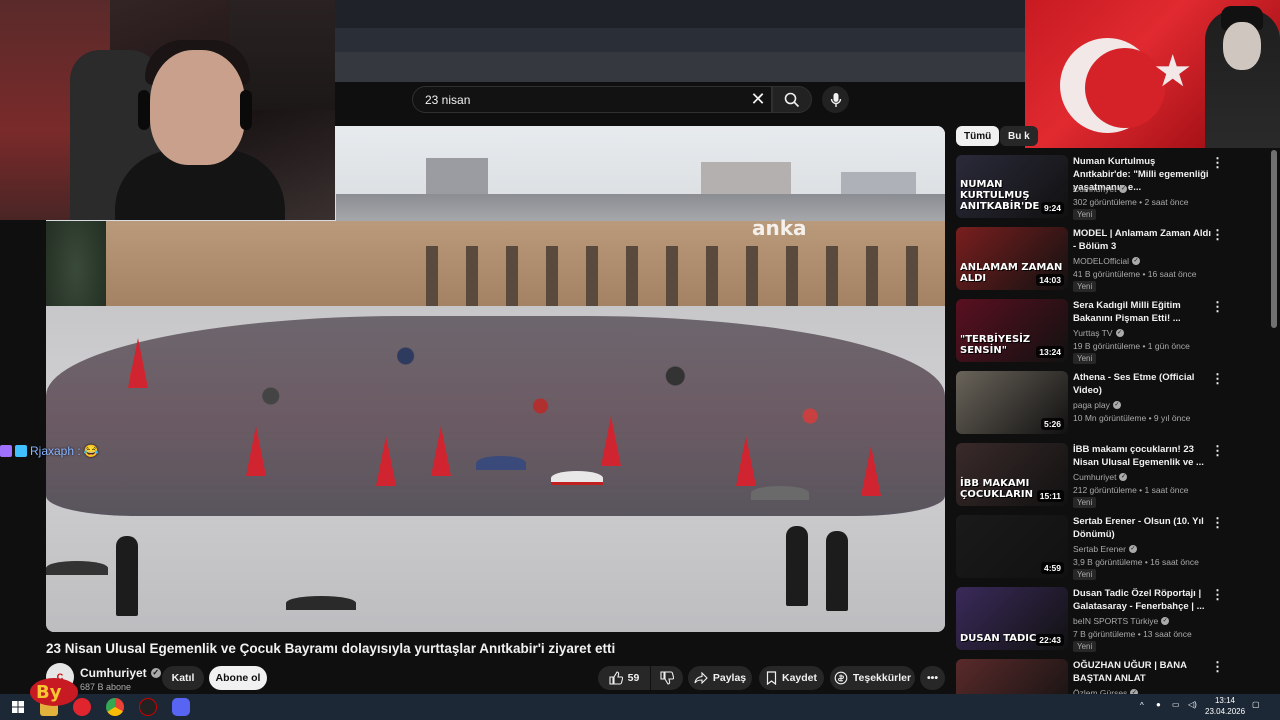  What do you see at coordinates (1143, 672) in the screenshot?
I see `video-title: OĞUZHAN UĞUR | BANA BAŞTAN ANLAT` at bounding box center [1143, 672].